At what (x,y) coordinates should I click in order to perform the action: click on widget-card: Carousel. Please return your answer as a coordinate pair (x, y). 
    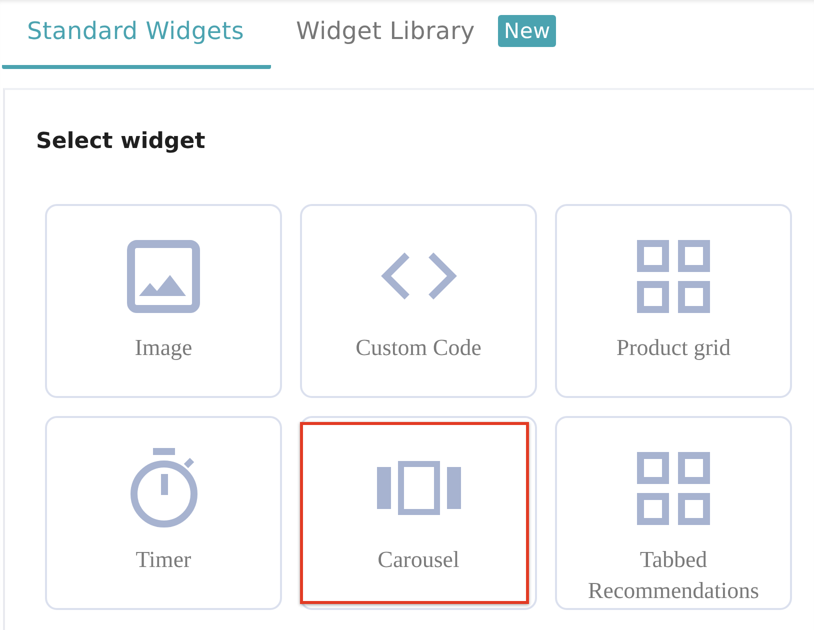
    Looking at the image, I should click on (418, 513).